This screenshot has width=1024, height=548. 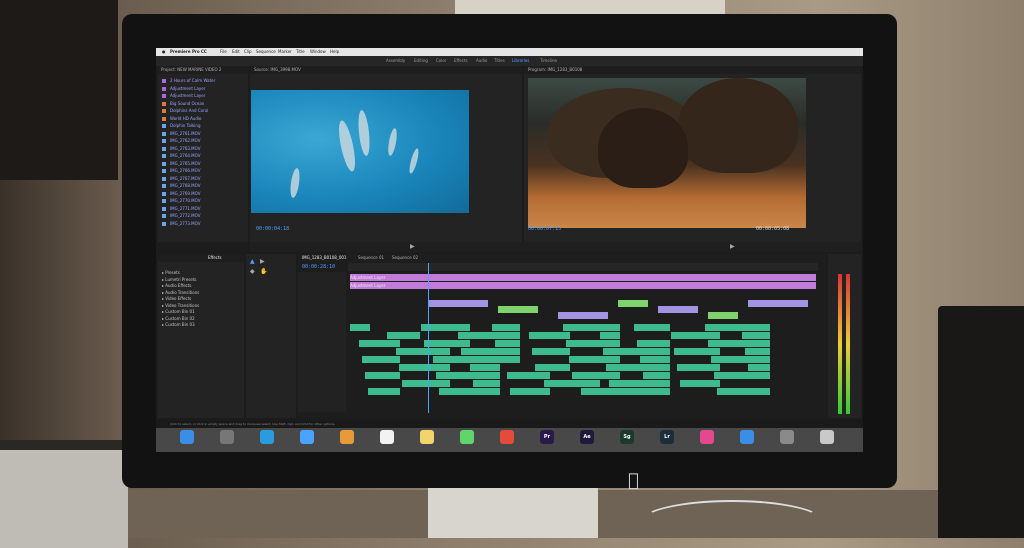 I want to click on effects-folder: ▸ Video Transitions, so click(x=180, y=306).